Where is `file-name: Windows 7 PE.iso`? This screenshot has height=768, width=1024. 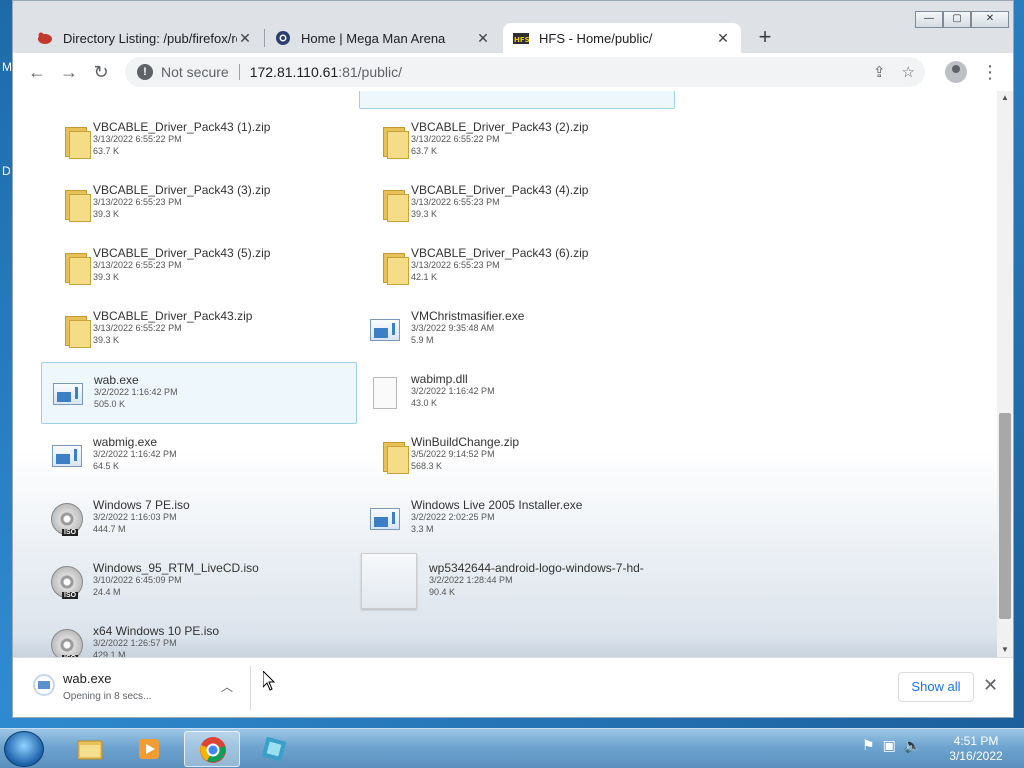 file-name: Windows 7 PE.iso is located at coordinates (141, 505).